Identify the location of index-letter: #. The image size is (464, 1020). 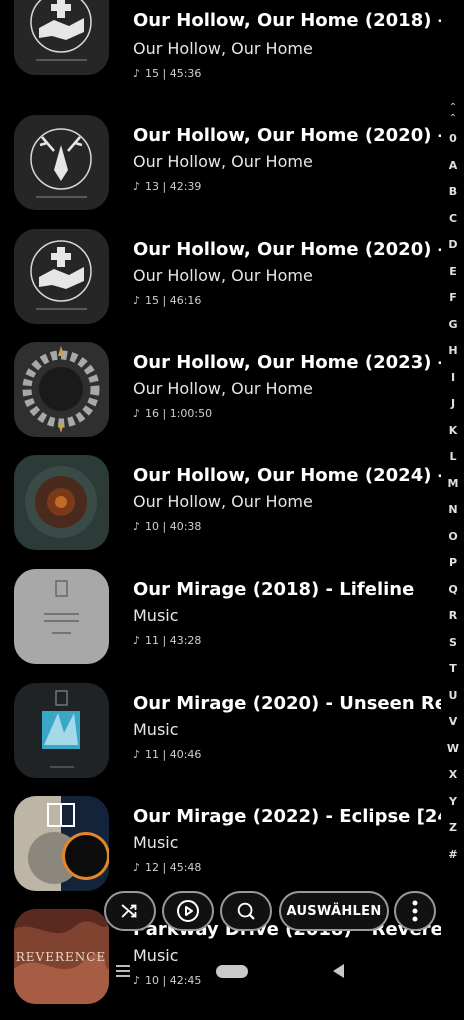
(453, 854).